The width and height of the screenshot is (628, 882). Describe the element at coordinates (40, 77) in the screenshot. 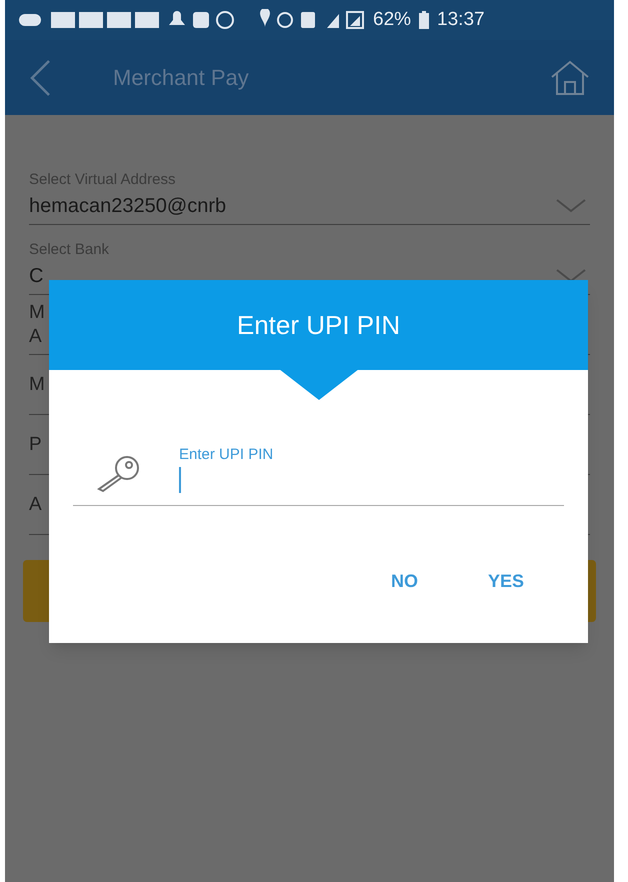

I see `back-icon` at that location.